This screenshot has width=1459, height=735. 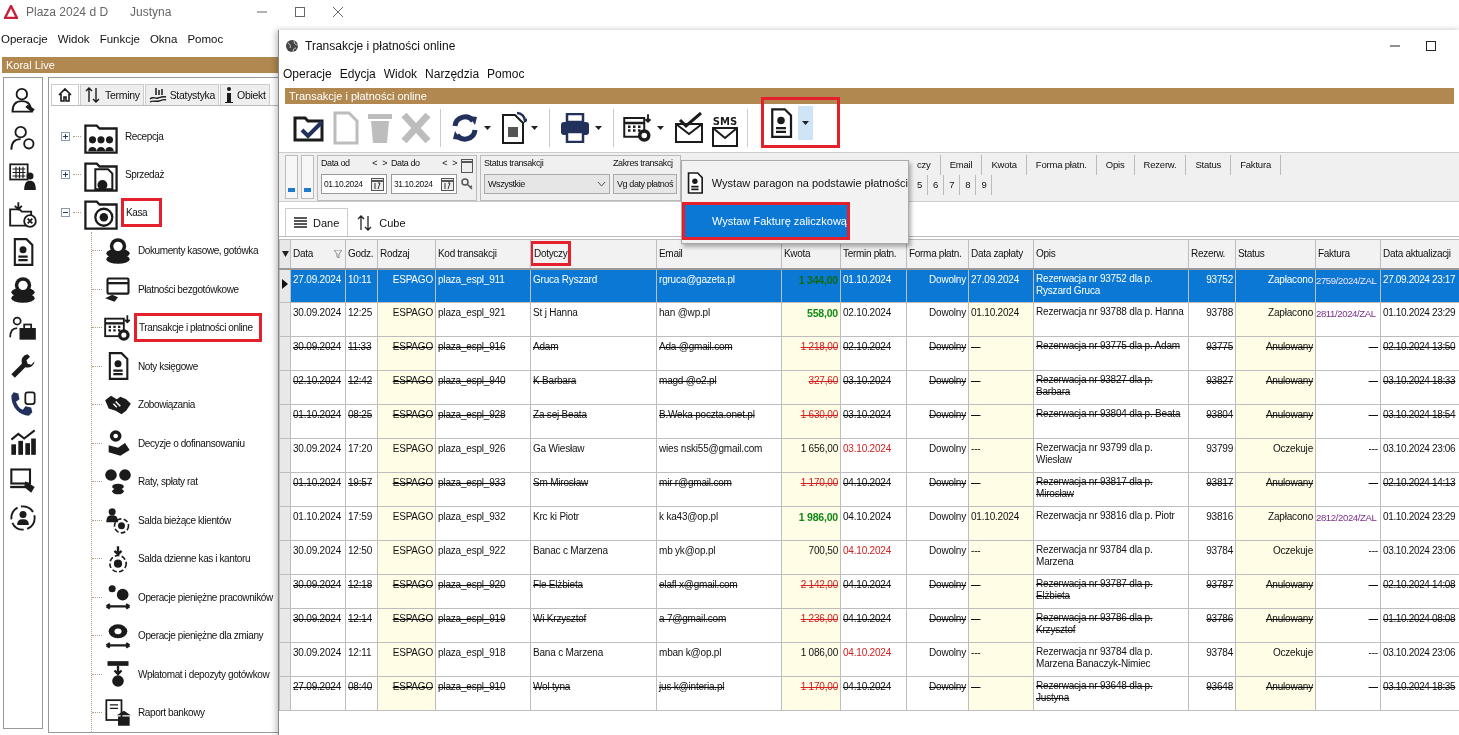 I want to click on status-cell: Anulowany, so click(x=1289, y=584).